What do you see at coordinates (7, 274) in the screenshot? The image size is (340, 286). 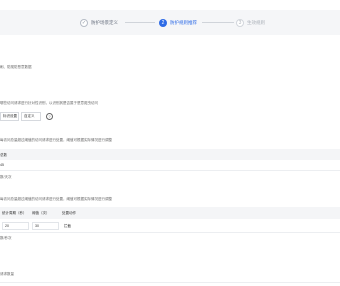 I see `request-count-label: 请求数量` at bounding box center [7, 274].